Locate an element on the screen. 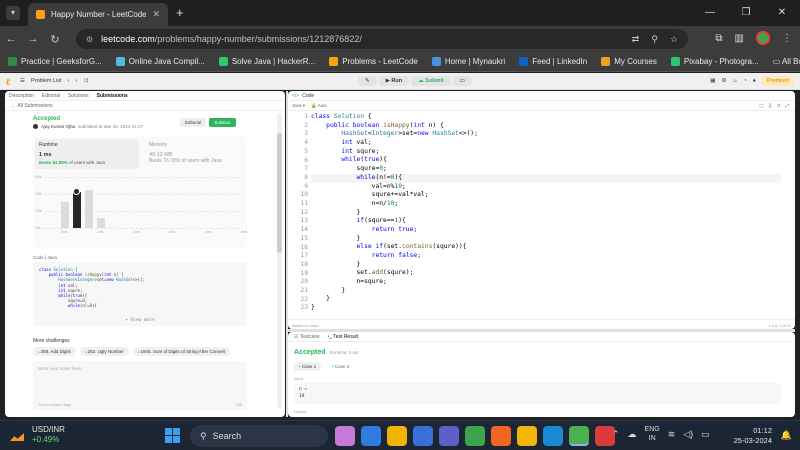  start-icon is located at coordinates (172, 435).